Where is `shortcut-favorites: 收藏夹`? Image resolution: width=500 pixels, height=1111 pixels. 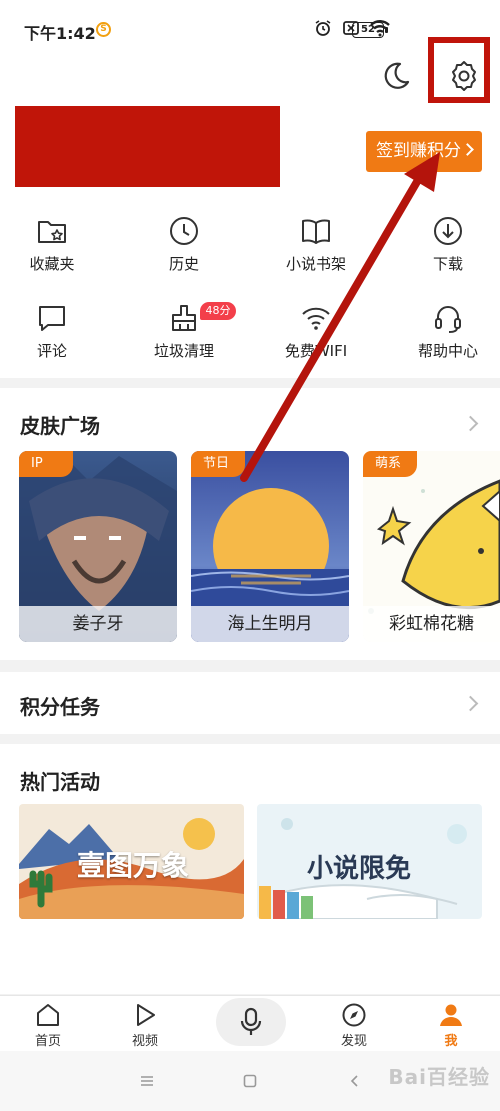
shortcut-favorites: 收藏夹 is located at coordinates (53, 246).